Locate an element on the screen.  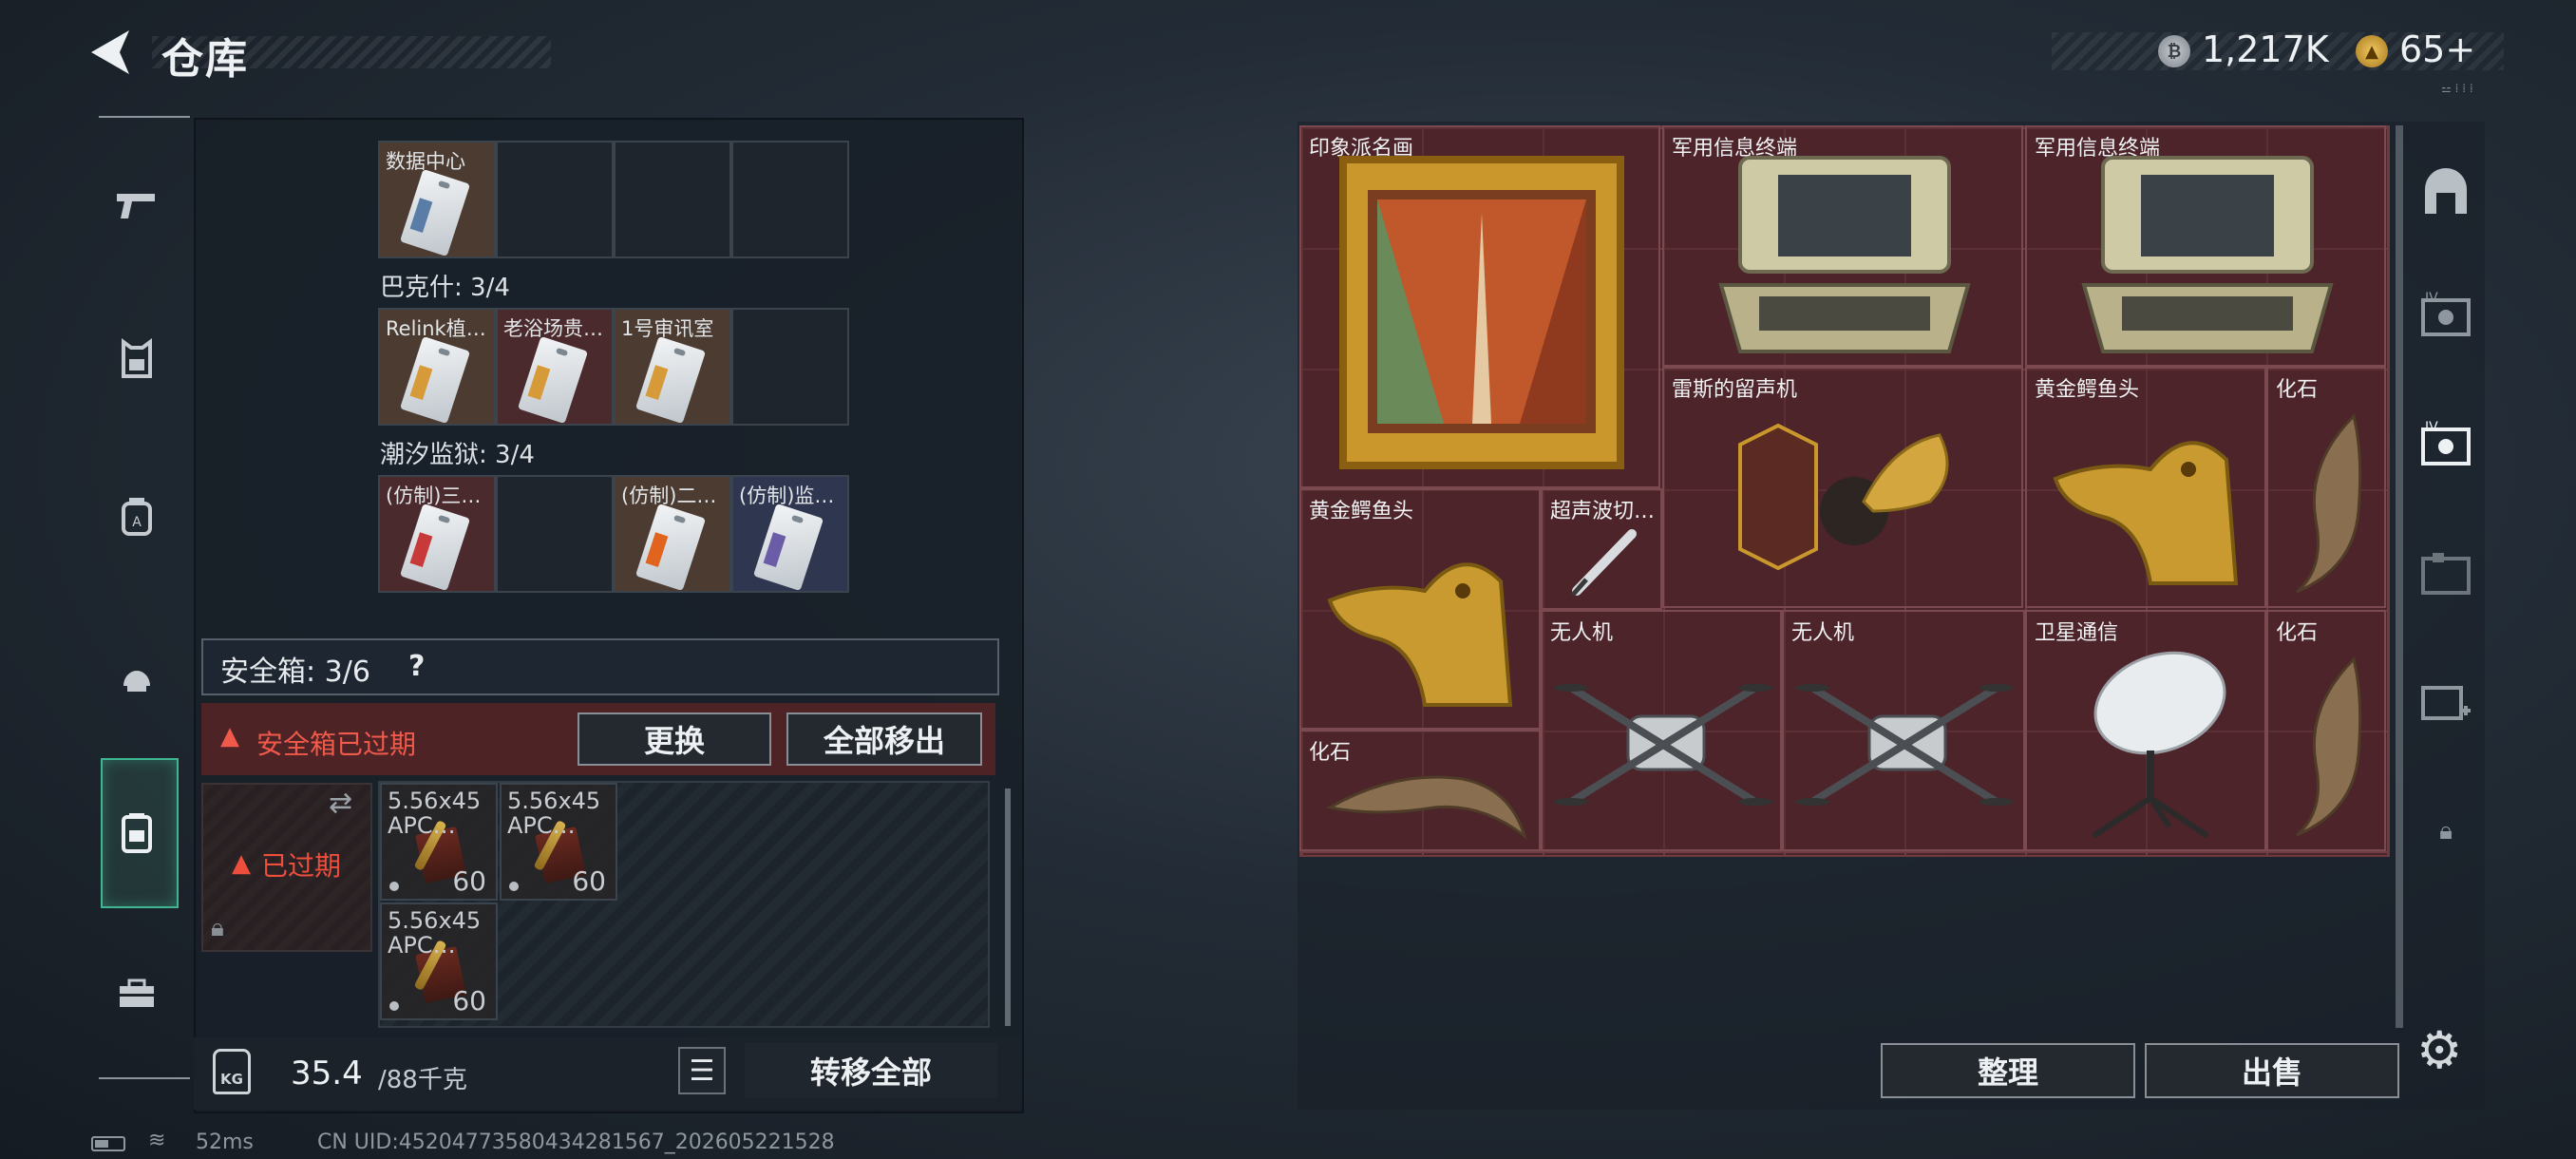
item-label: 卫星通信 is located at coordinates (2077, 633).